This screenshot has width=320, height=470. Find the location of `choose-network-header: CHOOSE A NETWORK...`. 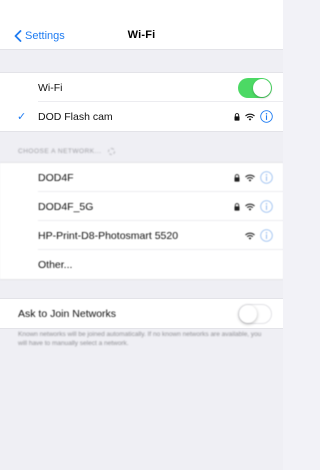

choose-network-header: CHOOSE A NETWORK... is located at coordinates (66, 151).